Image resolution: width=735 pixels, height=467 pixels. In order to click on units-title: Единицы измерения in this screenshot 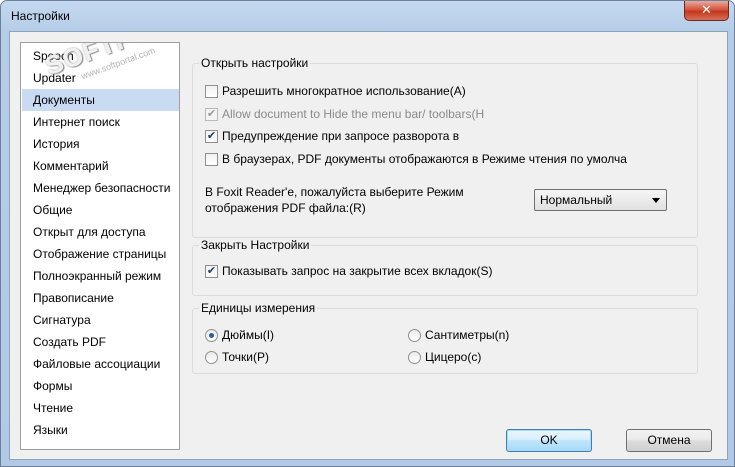, I will do `click(258, 308)`.